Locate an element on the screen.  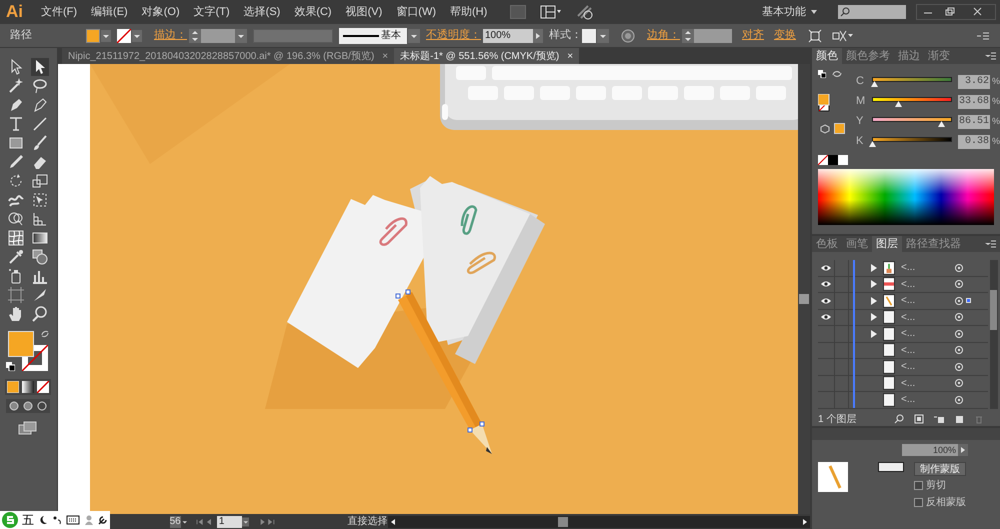
color-spectrum is located at coordinates (906, 197).